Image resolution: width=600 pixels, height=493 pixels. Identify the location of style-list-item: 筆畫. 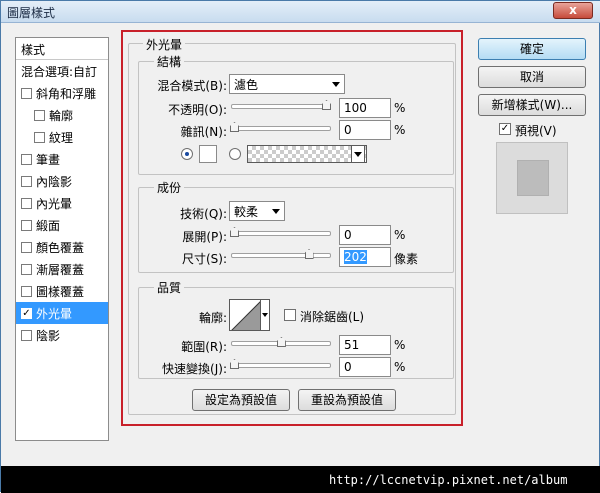
(62, 159).